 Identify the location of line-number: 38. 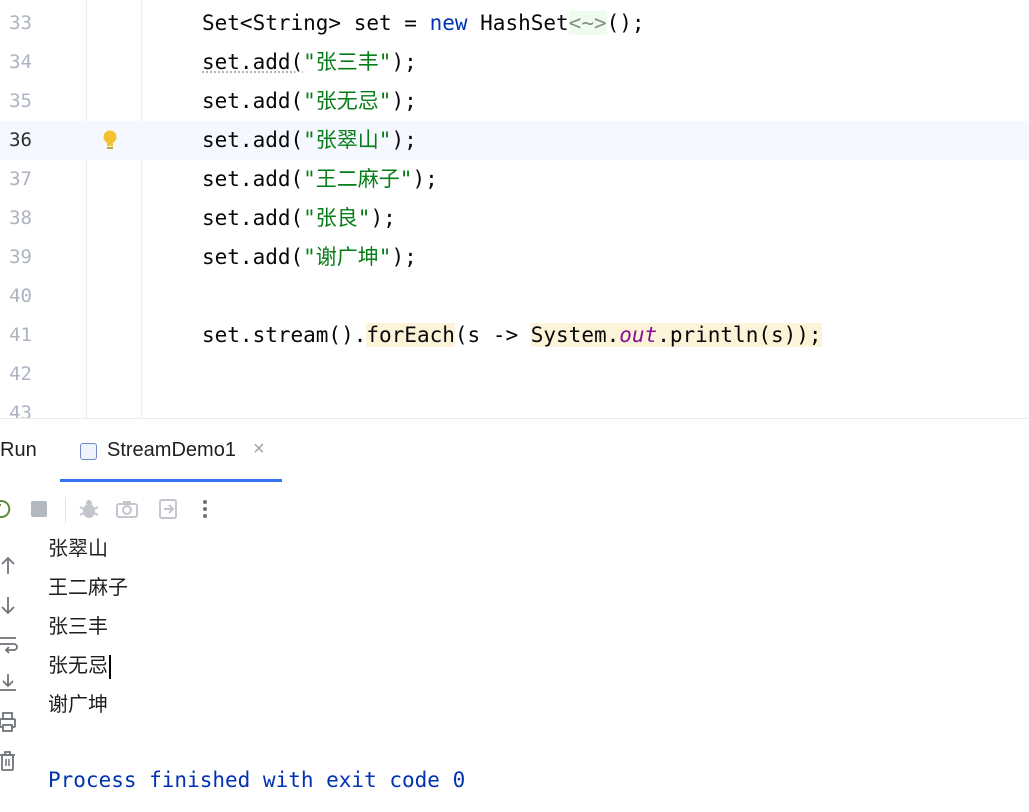
(20, 218).